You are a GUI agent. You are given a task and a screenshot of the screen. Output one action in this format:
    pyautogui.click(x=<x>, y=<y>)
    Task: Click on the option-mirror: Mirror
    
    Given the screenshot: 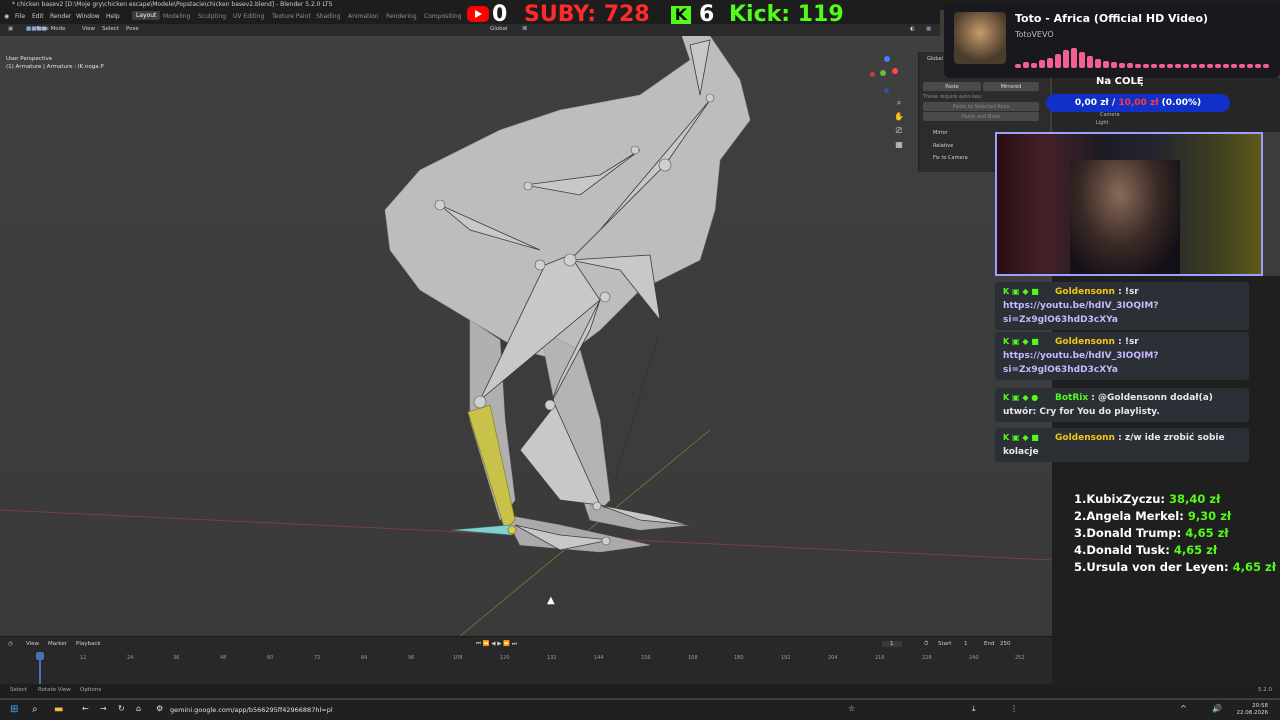 What is the action you would take?
    pyautogui.click(x=940, y=133)
    